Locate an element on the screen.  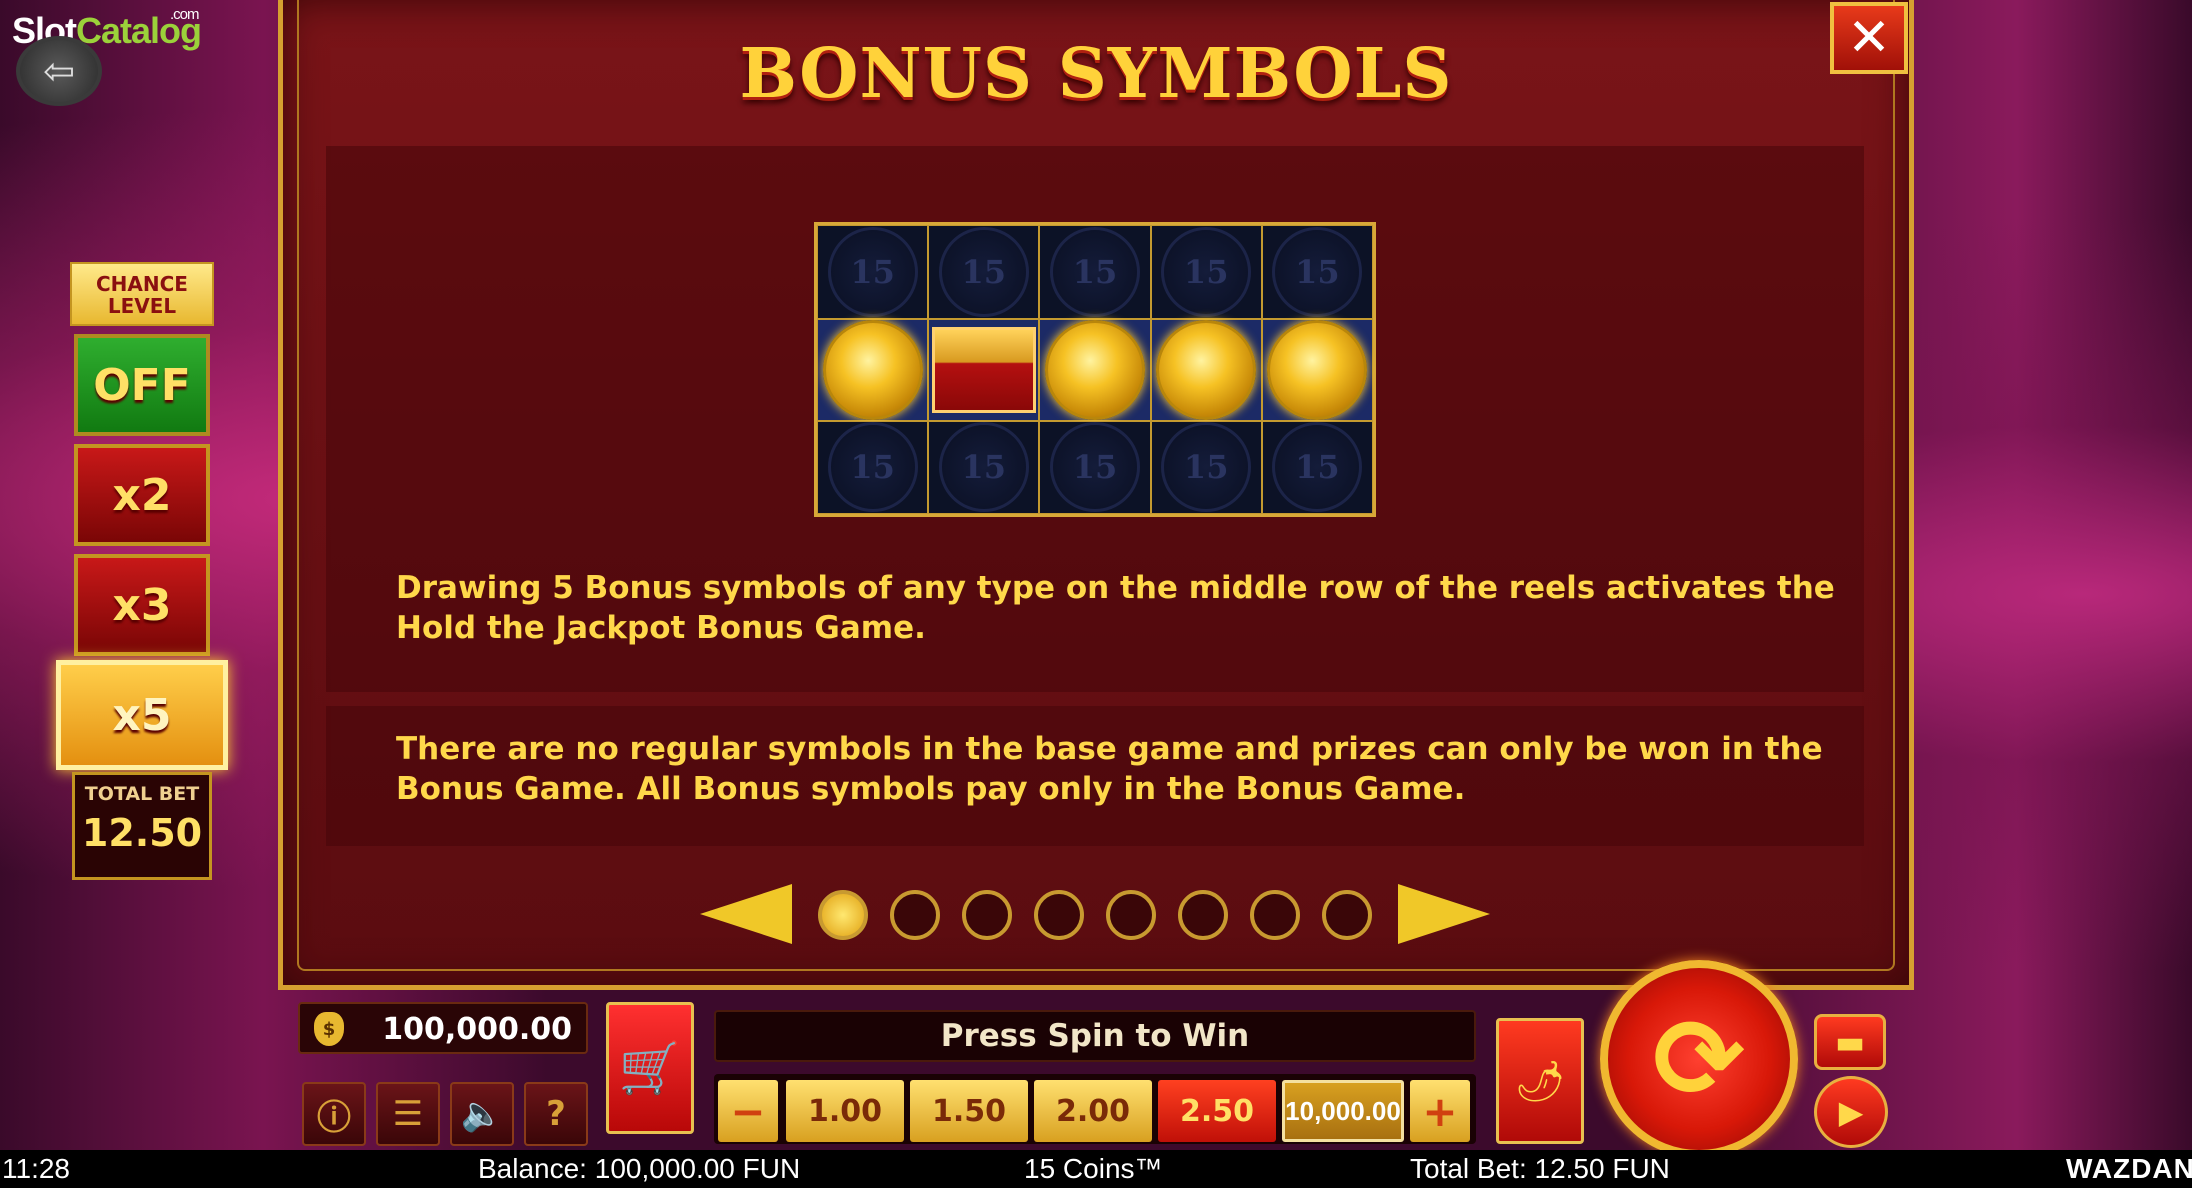
chance-level-title: CHANCE LEVEL is located at coordinates (142, 294).